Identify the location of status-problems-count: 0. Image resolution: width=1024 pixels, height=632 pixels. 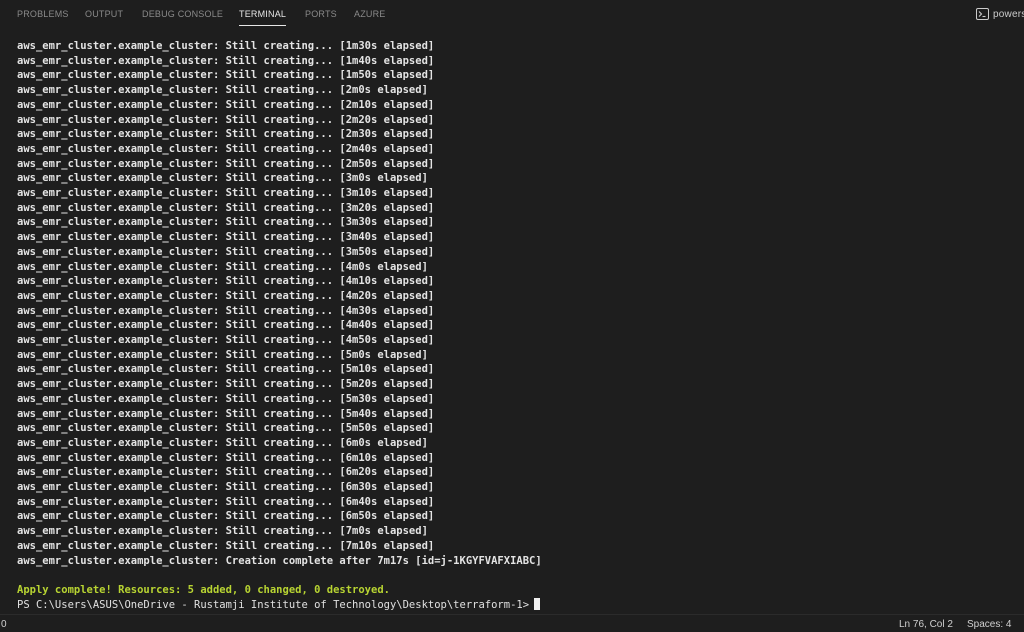
(4, 624).